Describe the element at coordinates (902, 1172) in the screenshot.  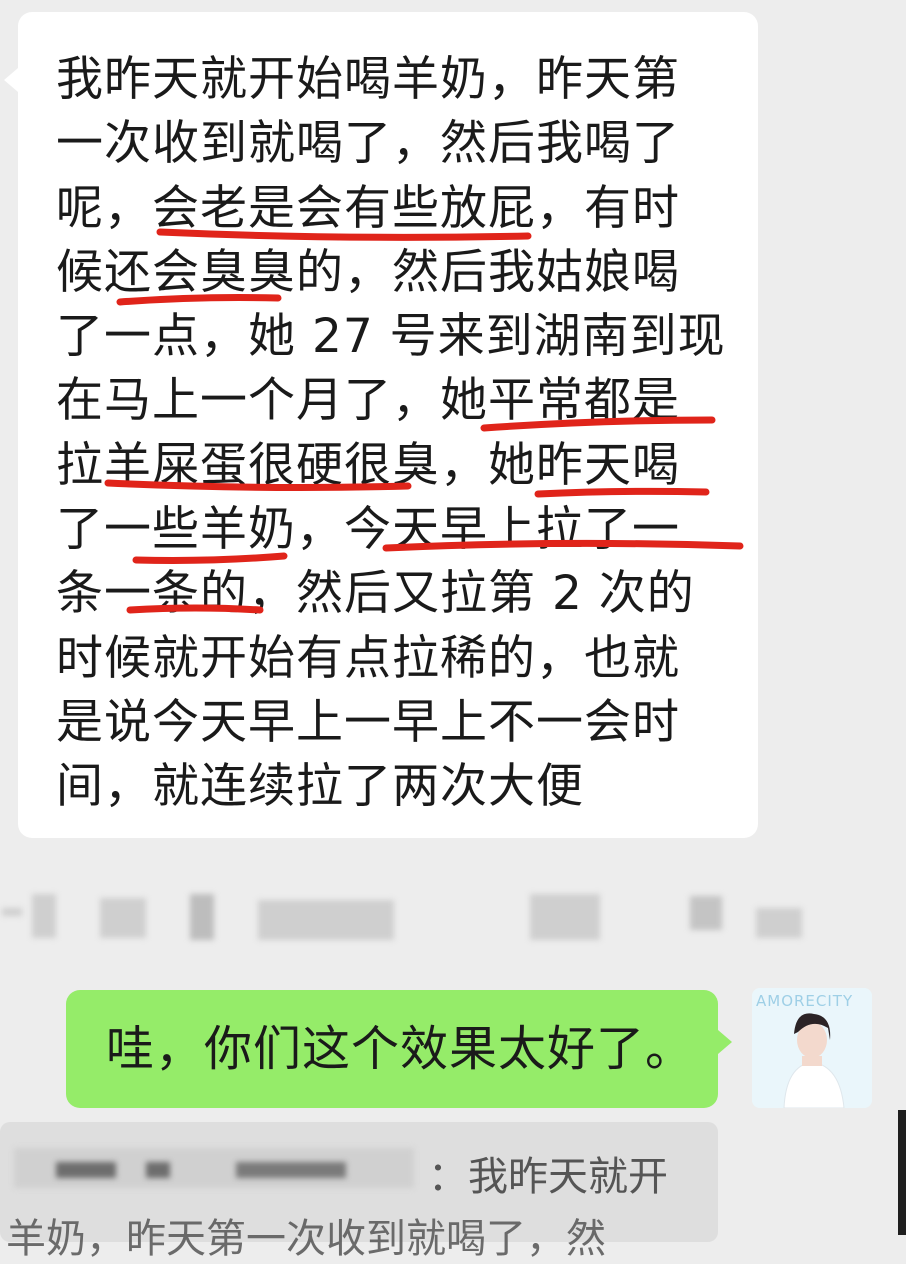
I see `scrollbar` at that location.